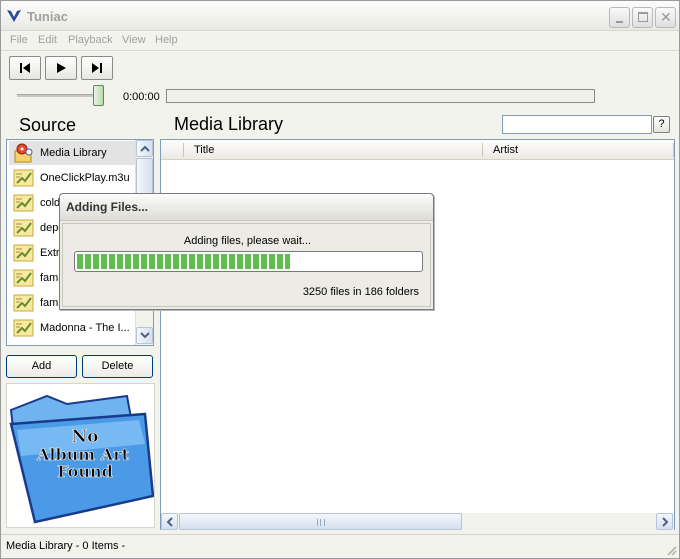 The height and width of the screenshot is (559, 680). I want to click on column-artist: Artist, so click(505, 150).